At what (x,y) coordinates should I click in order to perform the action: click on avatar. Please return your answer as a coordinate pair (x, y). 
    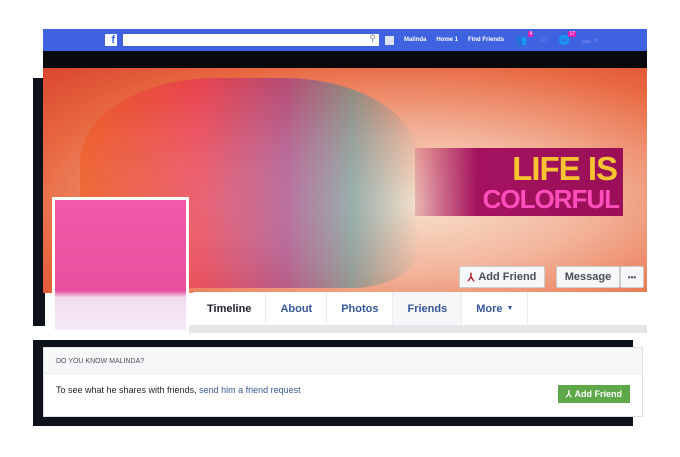
    Looking at the image, I should click on (389, 40).